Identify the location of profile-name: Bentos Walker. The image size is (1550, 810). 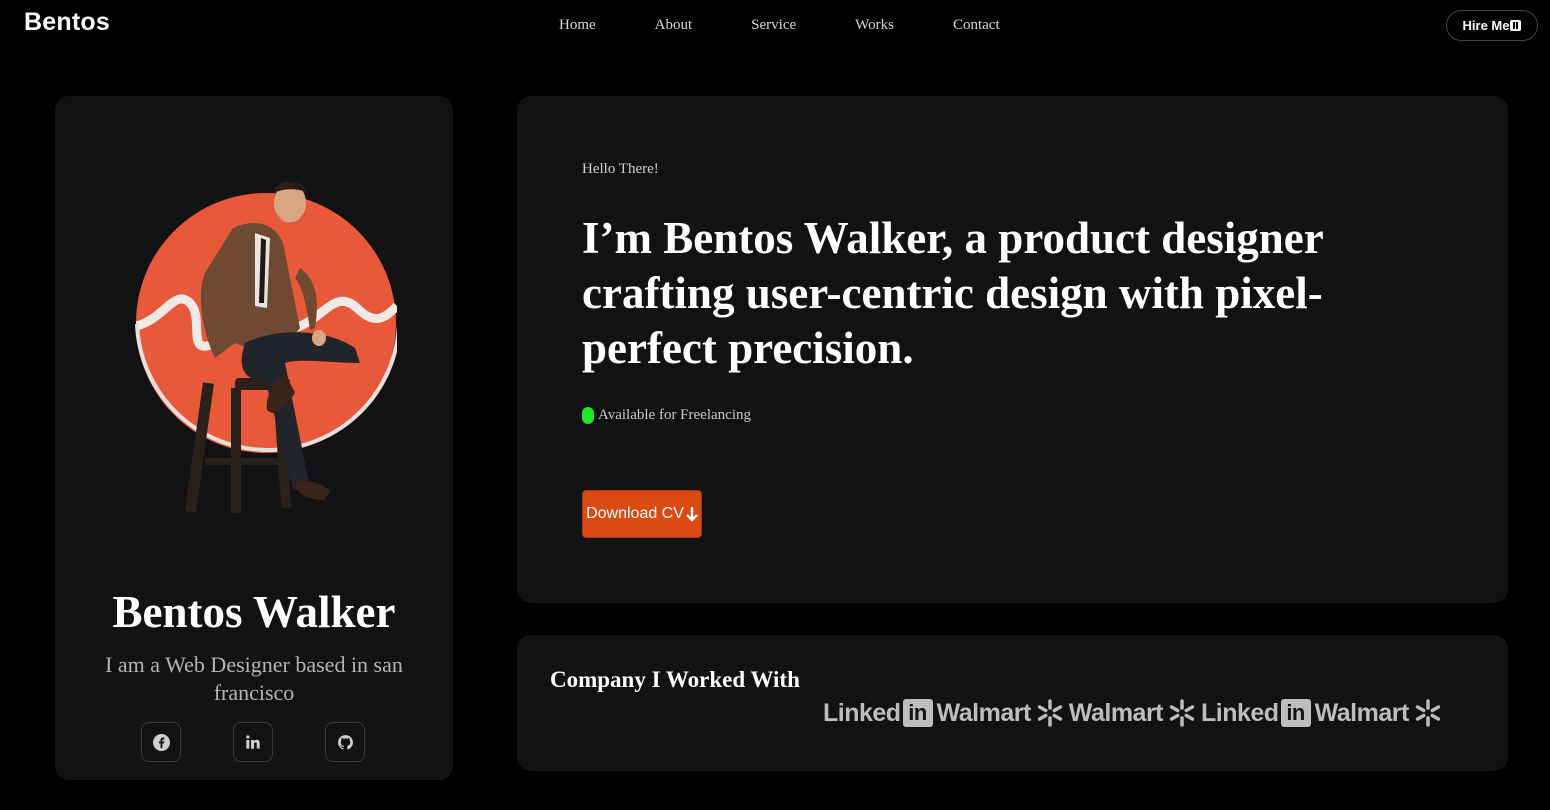
(254, 612).